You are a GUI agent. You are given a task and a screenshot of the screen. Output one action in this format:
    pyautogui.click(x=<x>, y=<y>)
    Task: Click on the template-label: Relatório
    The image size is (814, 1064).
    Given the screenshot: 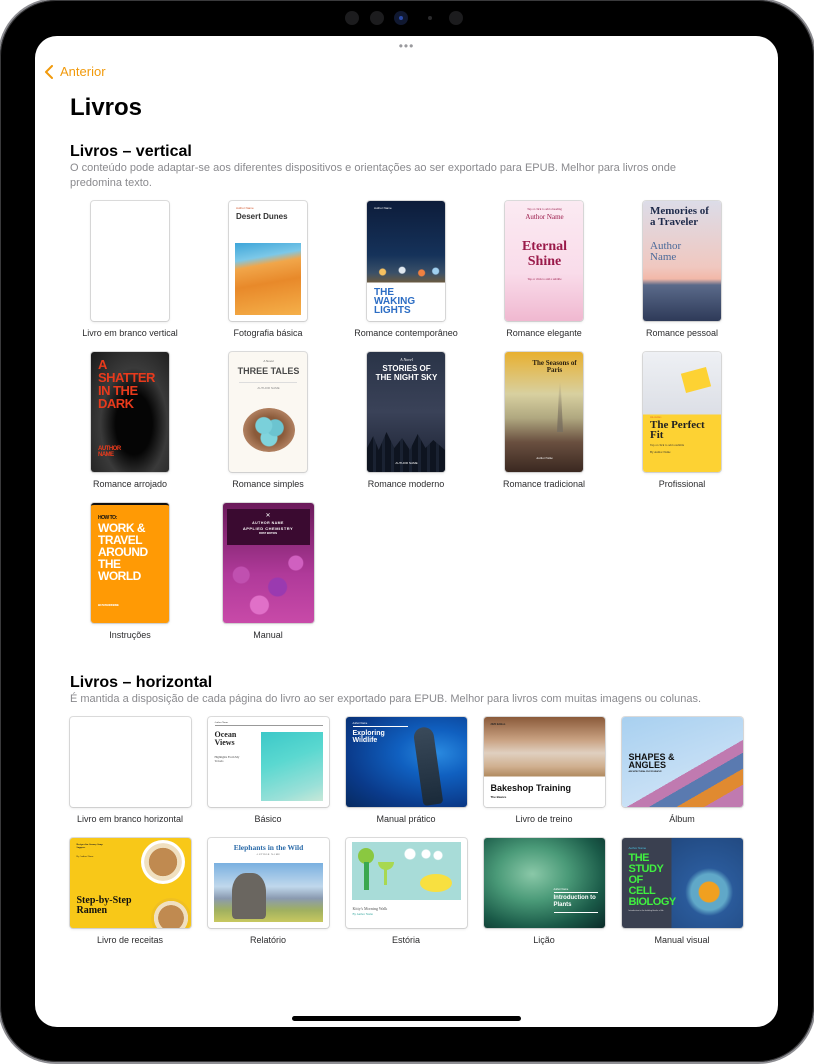 What is the action you would take?
    pyautogui.click(x=268, y=940)
    